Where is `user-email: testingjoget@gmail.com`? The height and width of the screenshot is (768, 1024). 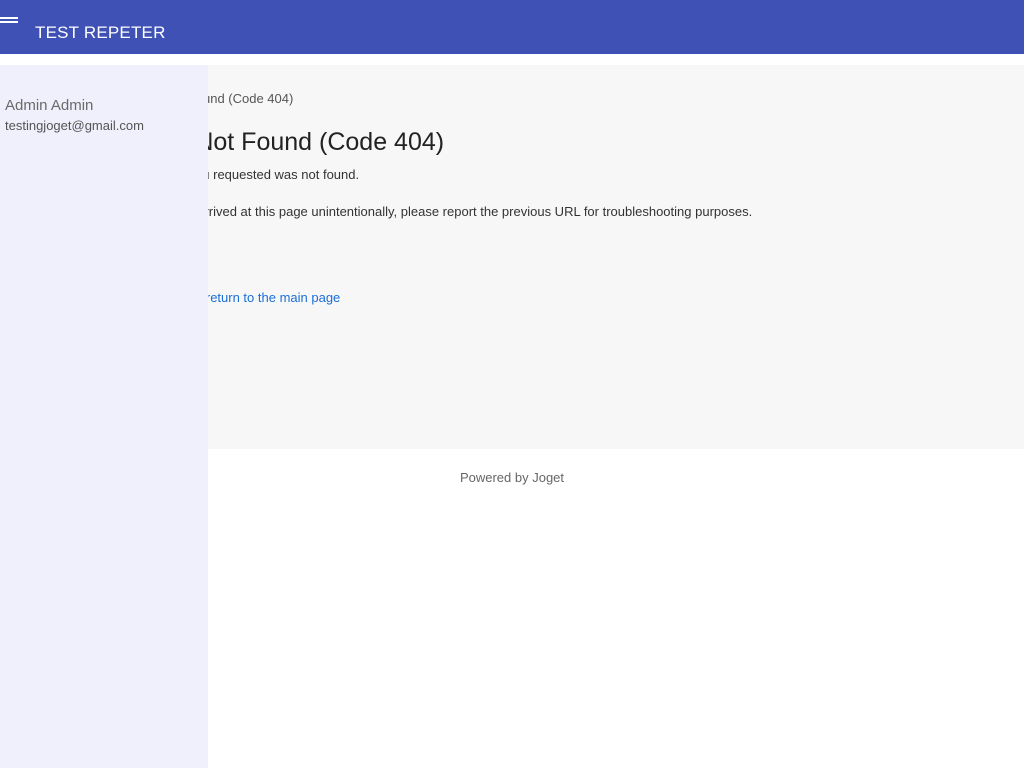
user-email: testingjoget@gmail.com is located at coordinates (74, 125).